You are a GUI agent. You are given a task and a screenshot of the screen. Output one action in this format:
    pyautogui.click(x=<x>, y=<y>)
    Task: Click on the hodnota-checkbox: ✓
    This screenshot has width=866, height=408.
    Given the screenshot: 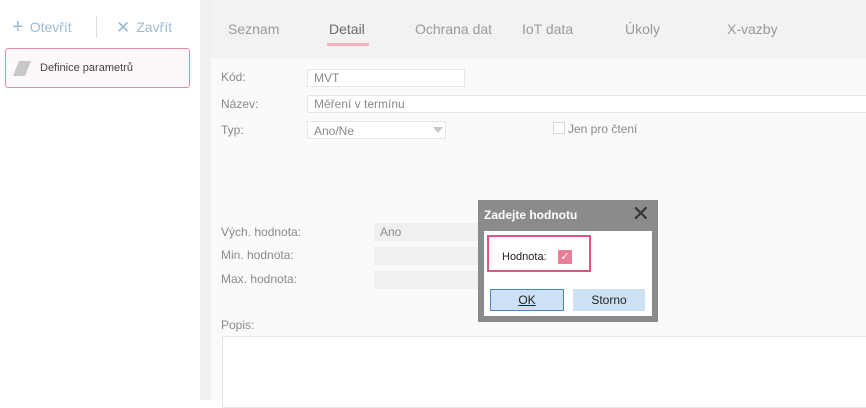 What is the action you would take?
    pyautogui.click(x=565, y=257)
    